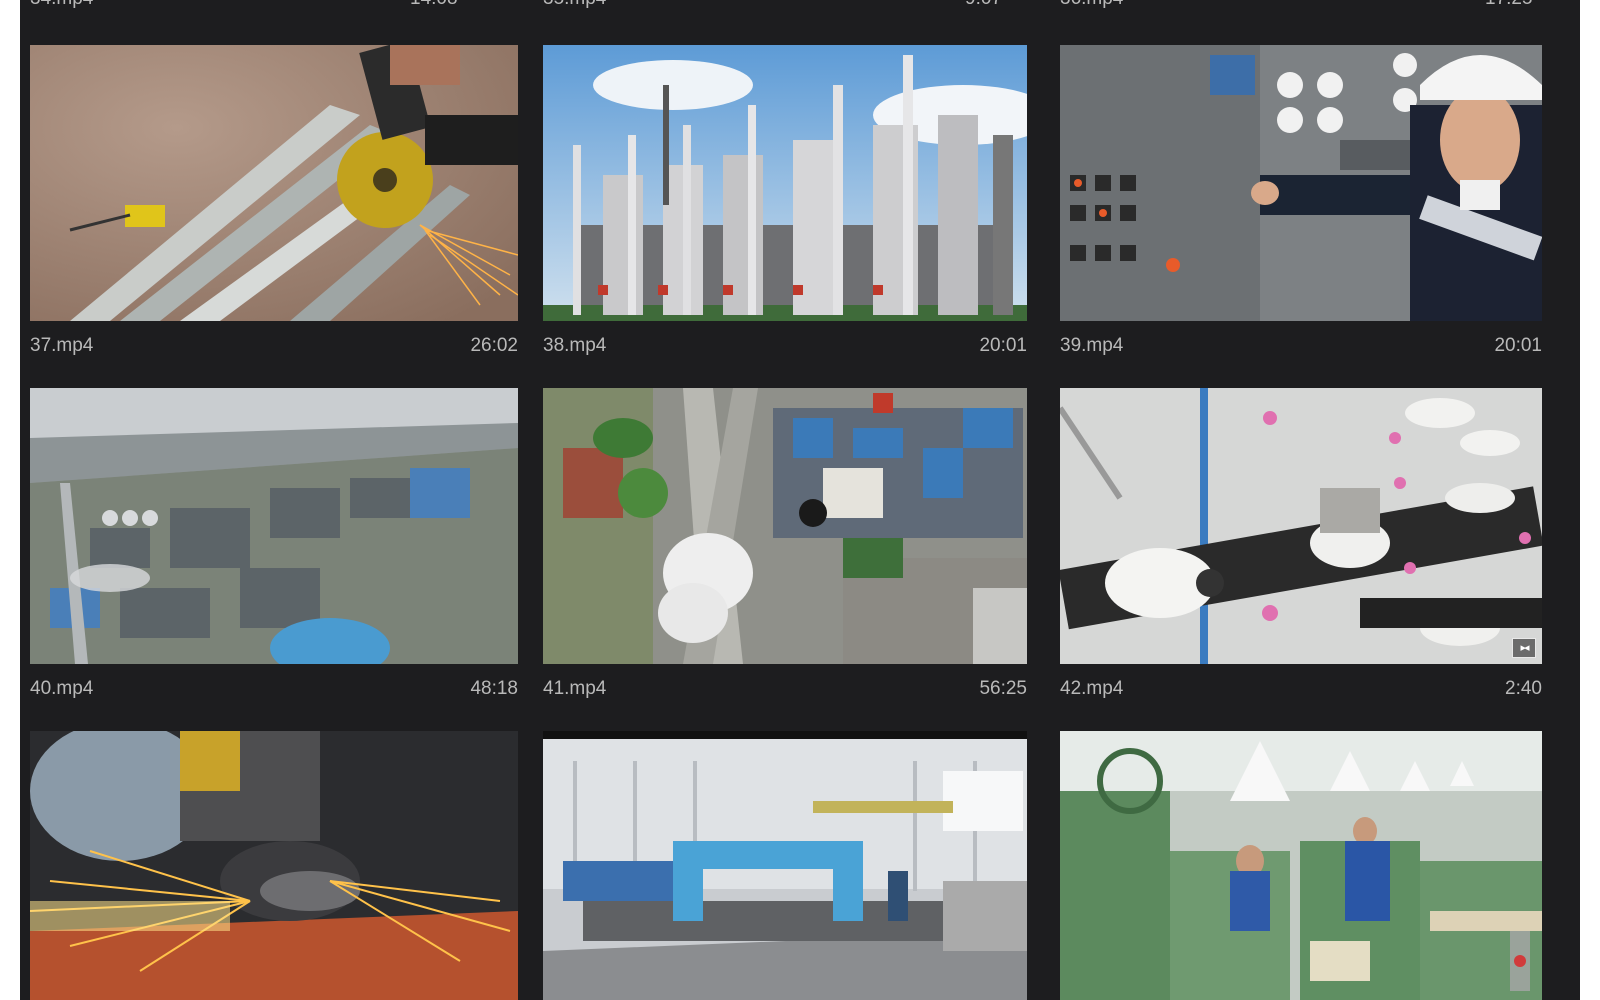  What do you see at coordinates (575, 345) in the screenshot?
I see `clip-name: 38.mp4` at bounding box center [575, 345].